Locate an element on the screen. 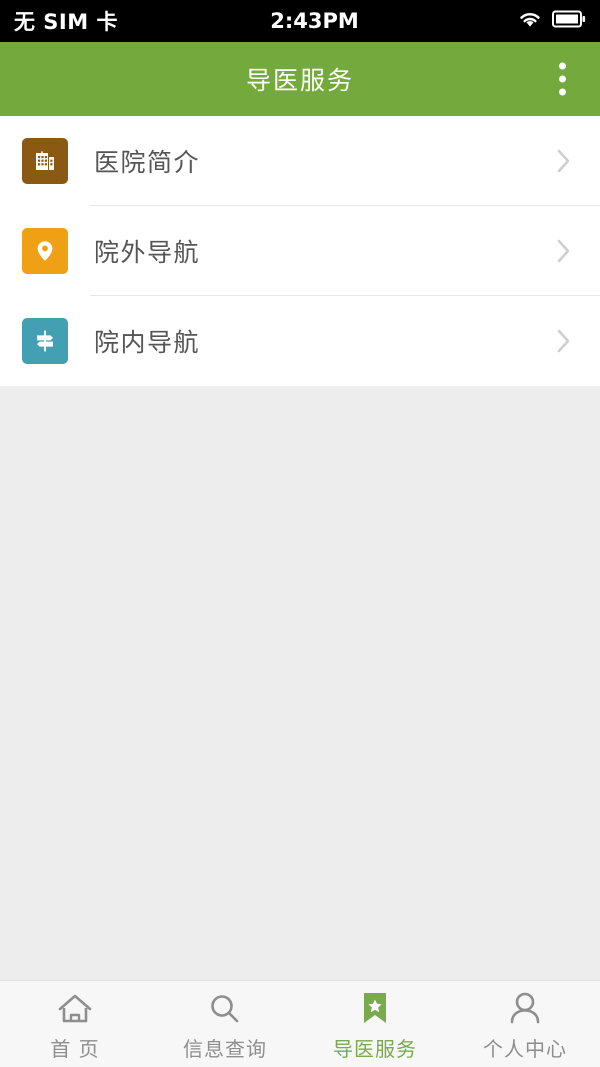 The height and width of the screenshot is (1067, 600). person-icon is located at coordinates (525, 1009).